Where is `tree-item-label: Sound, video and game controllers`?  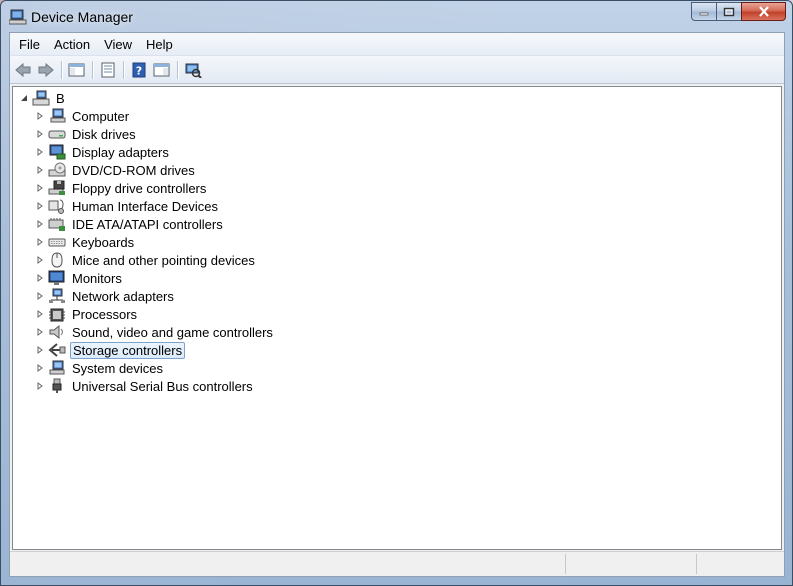 tree-item-label: Sound, video and game controllers is located at coordinates (172, 332).